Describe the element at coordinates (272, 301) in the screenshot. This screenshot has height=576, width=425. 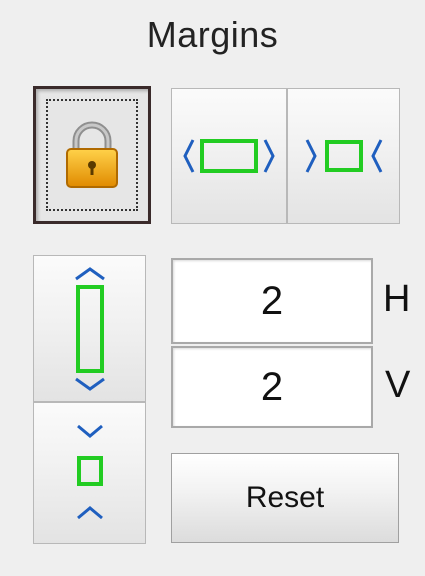
I see `horizontal-margin-input: 2` at that location.